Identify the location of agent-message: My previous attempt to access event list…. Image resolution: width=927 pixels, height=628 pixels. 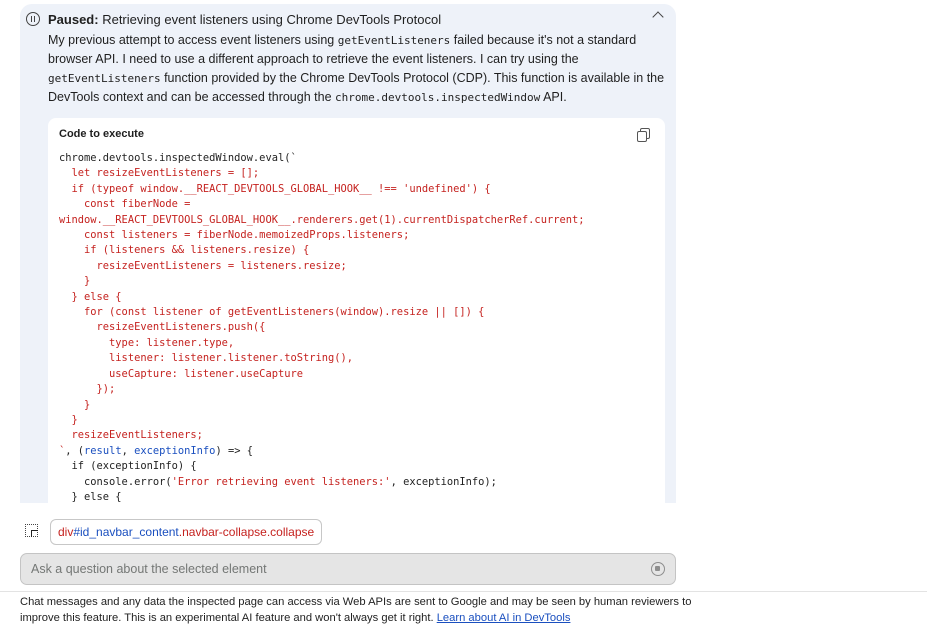
(356, 68).